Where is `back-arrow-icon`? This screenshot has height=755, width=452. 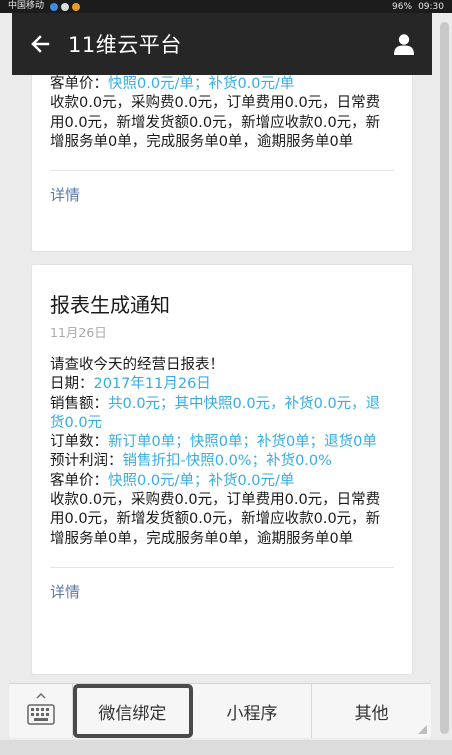
back-arrow-icon is located at coordinates (40, 44).